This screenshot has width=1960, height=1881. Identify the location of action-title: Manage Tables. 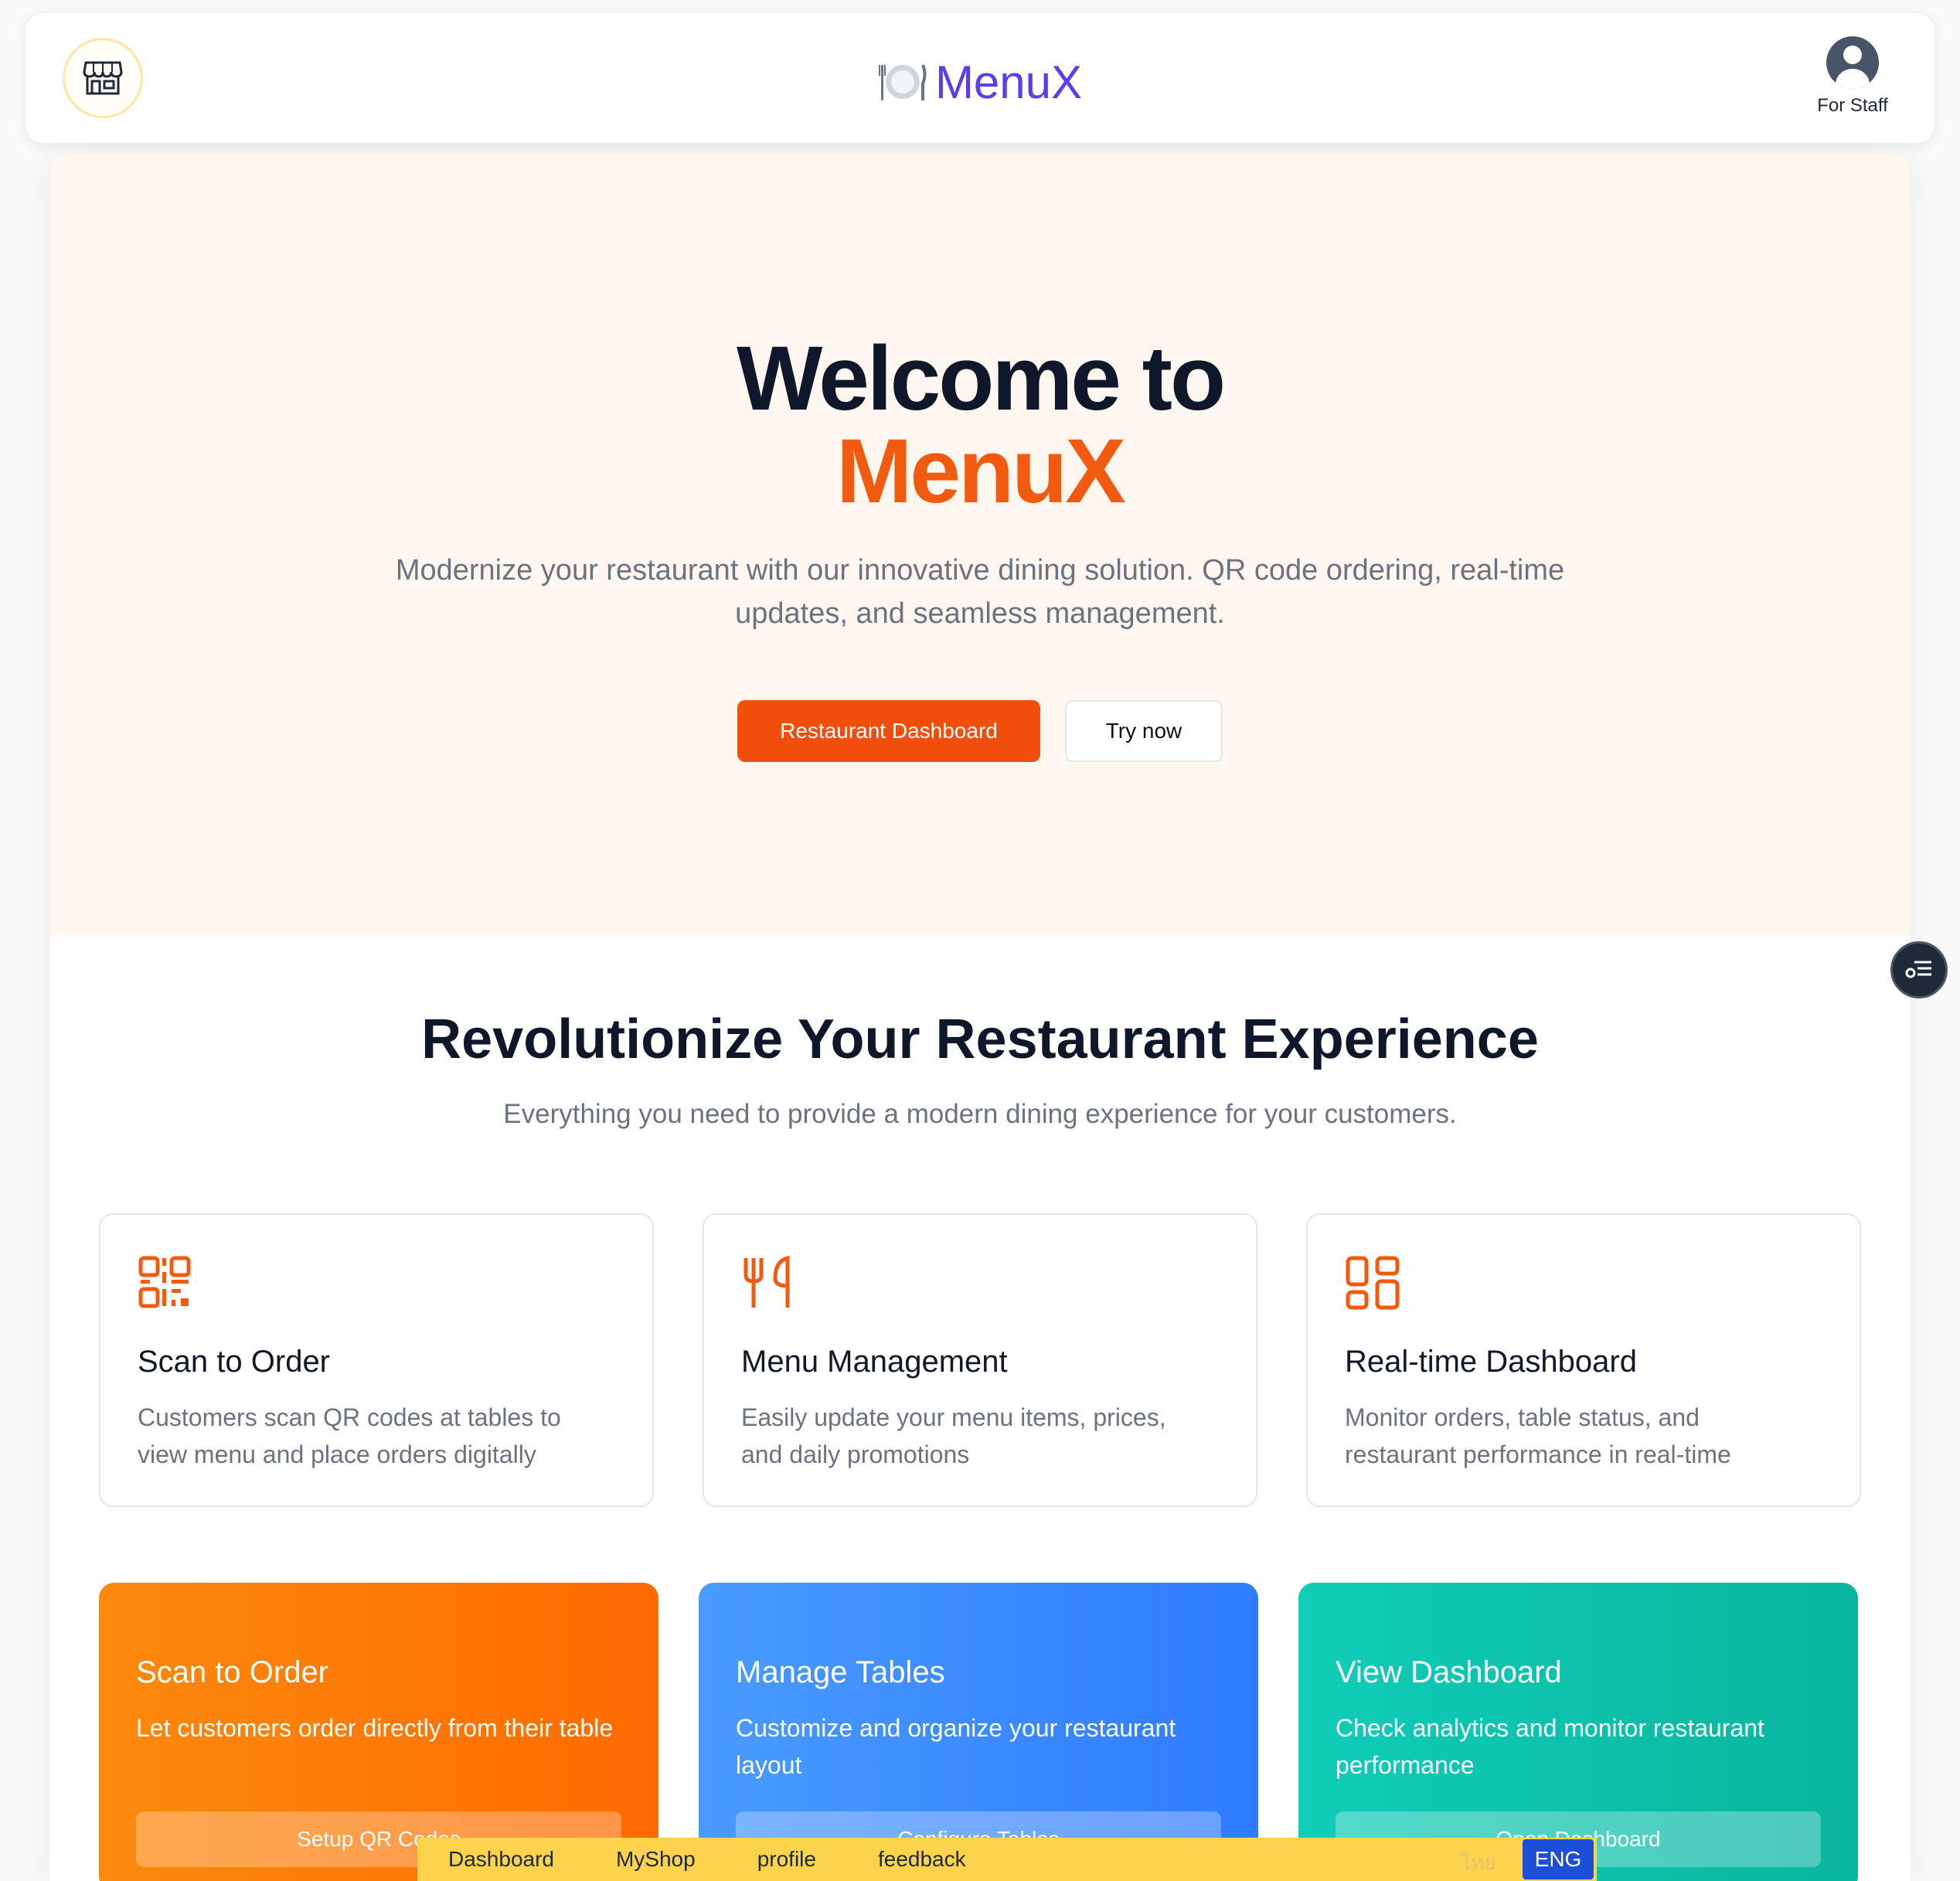
(840, 1672).